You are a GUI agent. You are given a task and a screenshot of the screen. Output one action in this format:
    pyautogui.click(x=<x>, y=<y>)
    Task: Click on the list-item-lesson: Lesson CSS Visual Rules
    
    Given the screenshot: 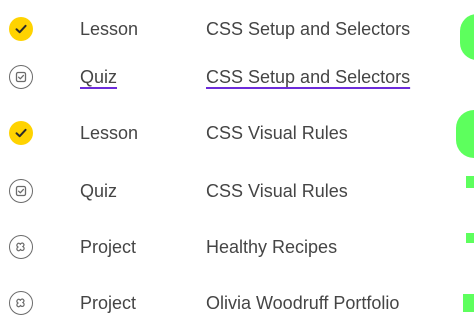 What is the action you would take?
    pyautogui.click(x=237, y=133)
    